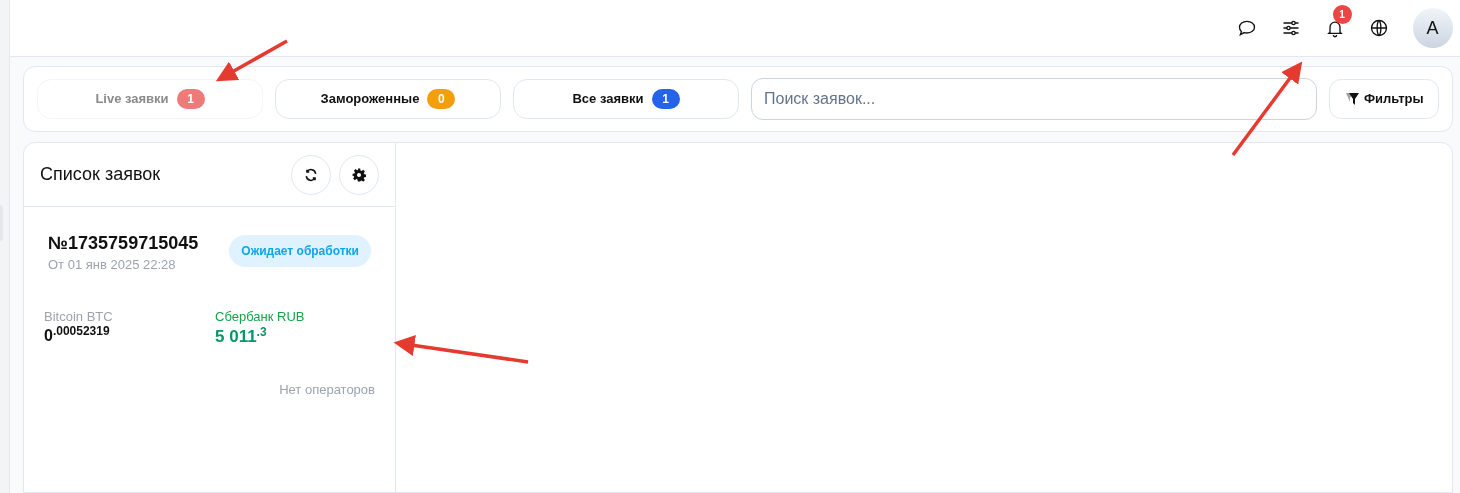 This screenshot has height=493, width=1460. Describe the element at coordinates (1246, 28) in the screenshot. I see `chat-icon` at that location.